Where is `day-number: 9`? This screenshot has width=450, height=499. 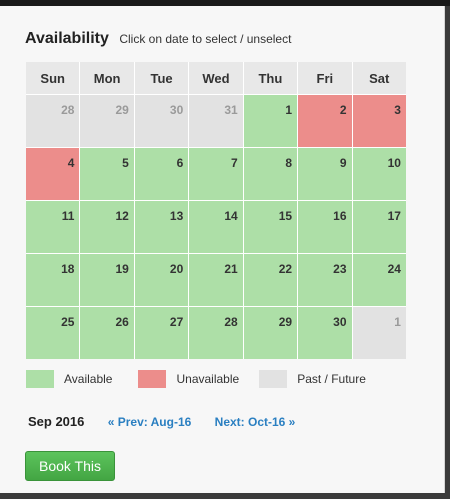
day-number: 9 is located at coordinates (343, 163).